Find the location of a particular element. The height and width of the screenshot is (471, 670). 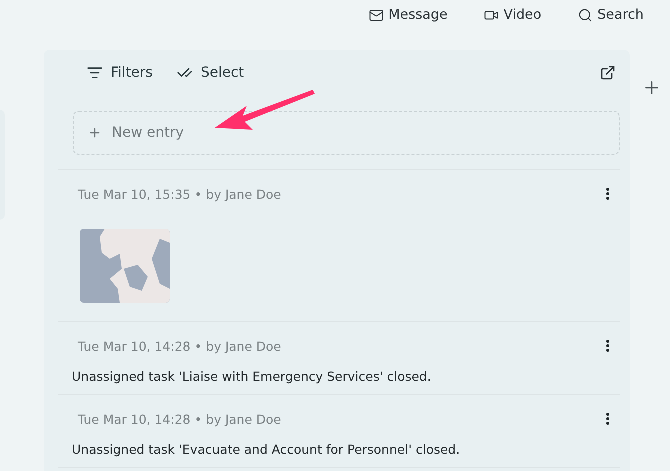

message-button: Message is located at coordinates (408, 15).